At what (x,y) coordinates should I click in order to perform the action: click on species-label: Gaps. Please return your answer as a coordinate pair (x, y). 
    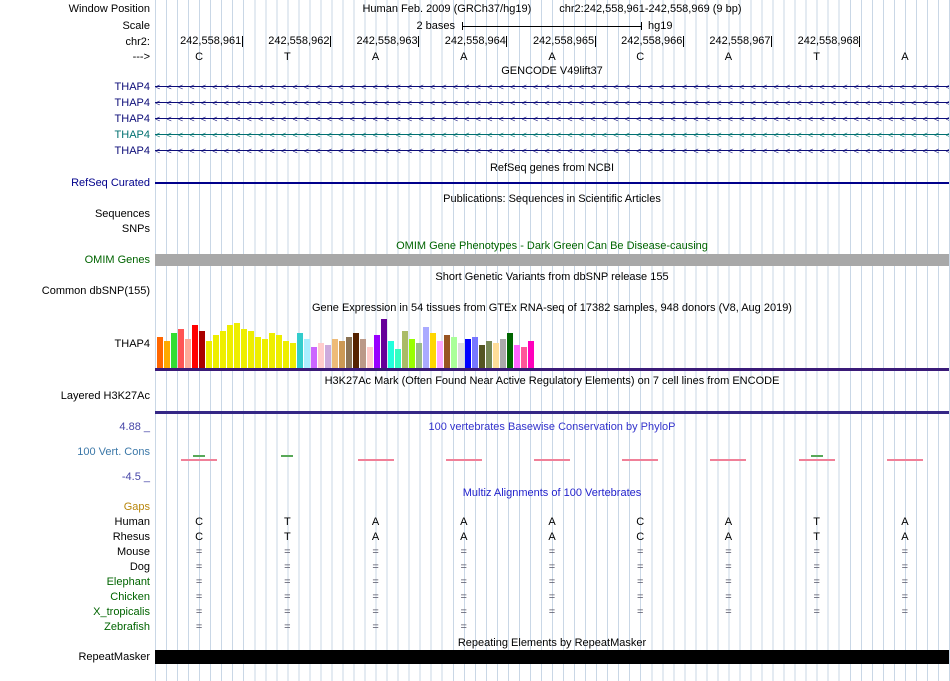
    Looking at the image, I should click on (76, 507).